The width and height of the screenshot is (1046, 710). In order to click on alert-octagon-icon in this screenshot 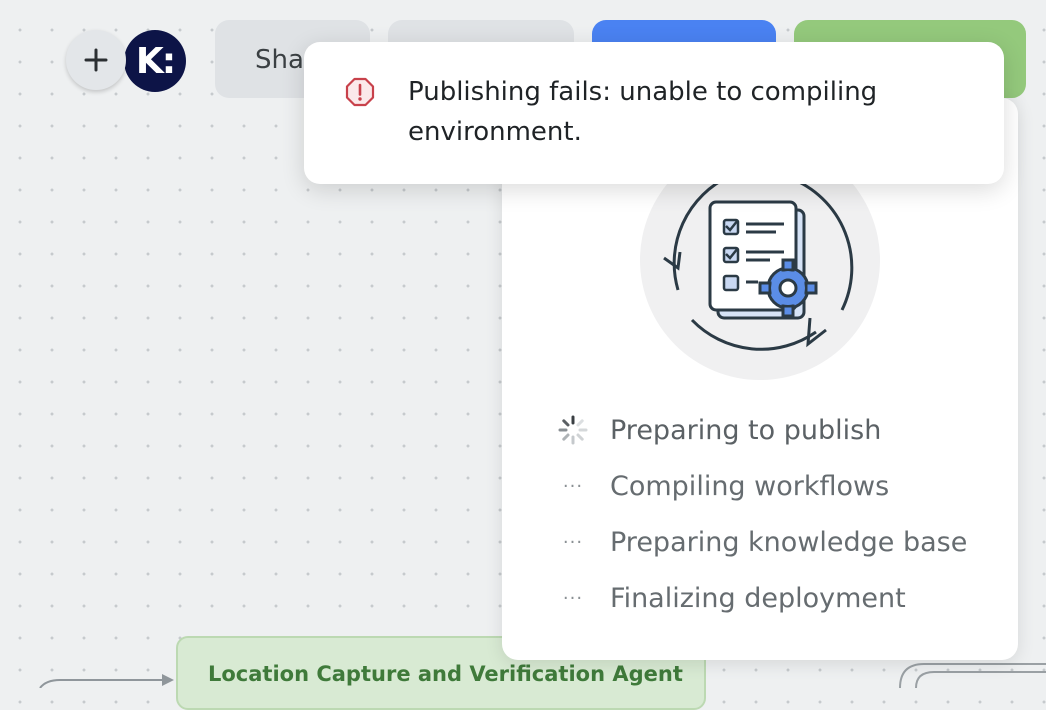, I will do `click(360, 92)`.